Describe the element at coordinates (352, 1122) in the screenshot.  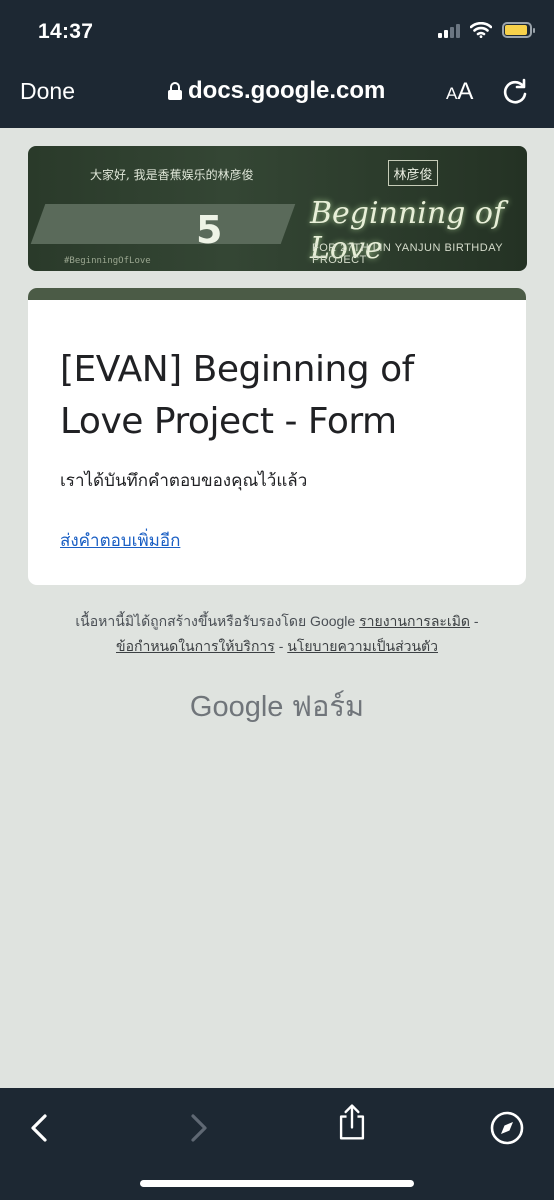
I see `share-icon` at that location.